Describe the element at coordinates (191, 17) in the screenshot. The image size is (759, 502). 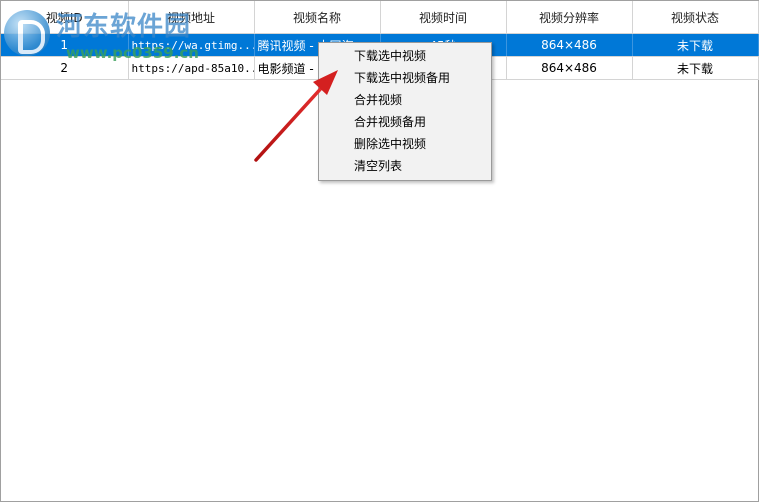
I see `column-header-video-url: 视频地址` at that location.